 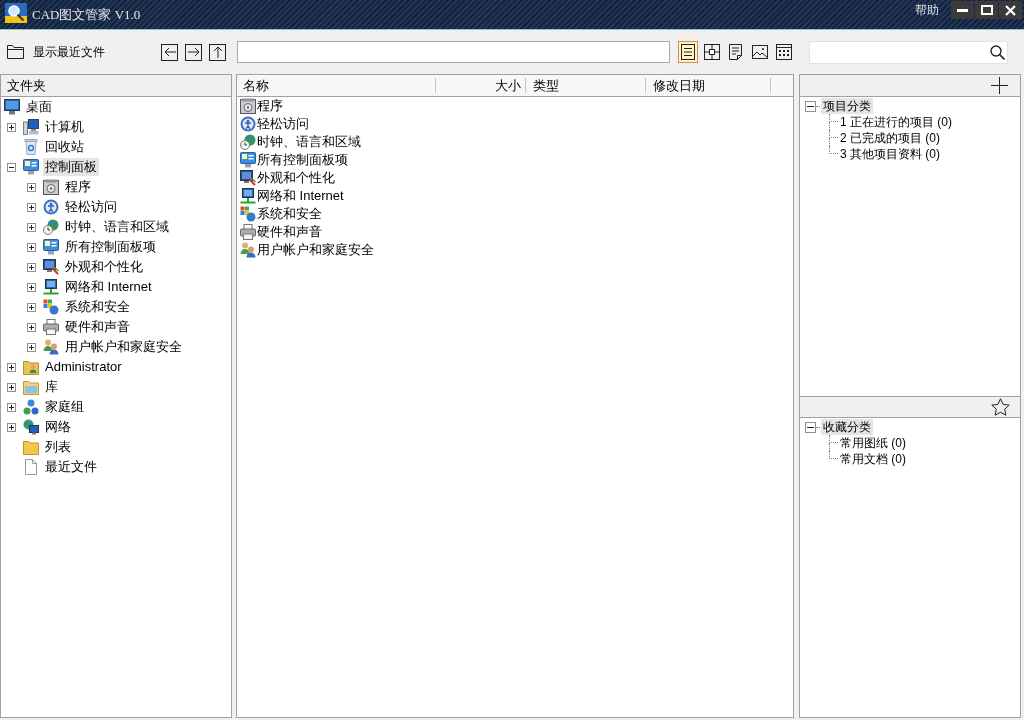 I want to click on grid-view-icon, so click(x=712, y=52).